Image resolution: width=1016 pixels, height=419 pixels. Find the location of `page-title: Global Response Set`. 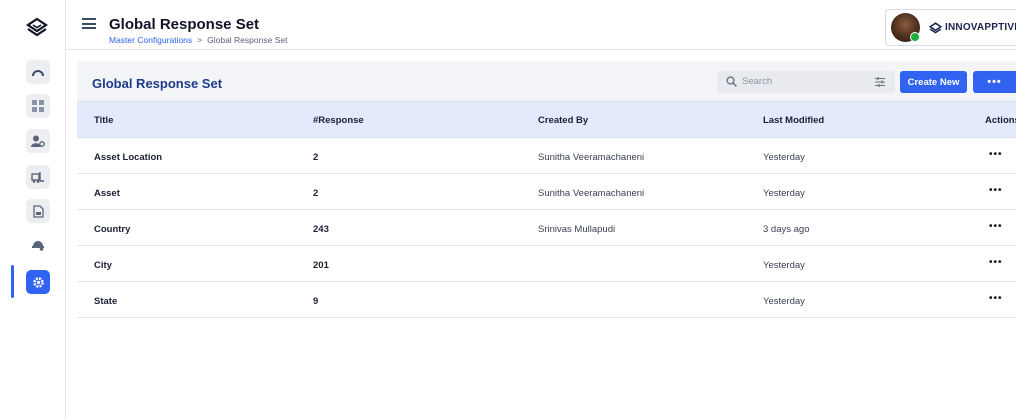

page-title: Global Response Set is located at coordinates (184, 24).